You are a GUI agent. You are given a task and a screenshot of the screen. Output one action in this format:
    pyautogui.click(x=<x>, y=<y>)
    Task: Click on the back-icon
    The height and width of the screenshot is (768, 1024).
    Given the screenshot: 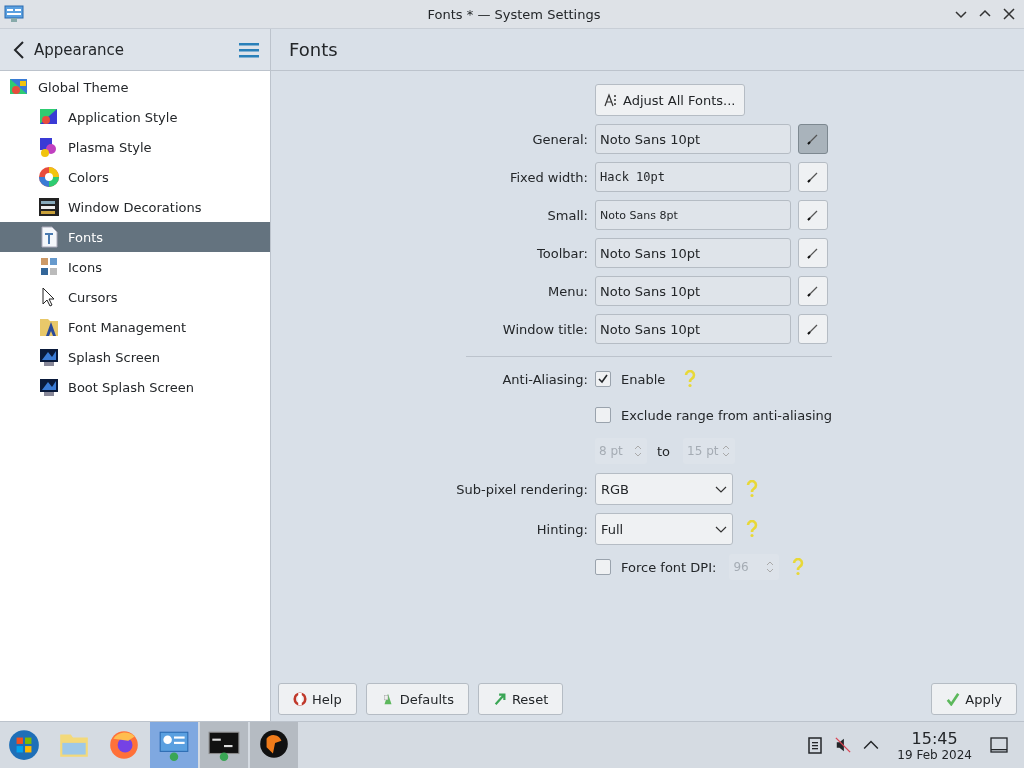 What is the action you would take?
    pyautogui.click(x=19, y=49)
    